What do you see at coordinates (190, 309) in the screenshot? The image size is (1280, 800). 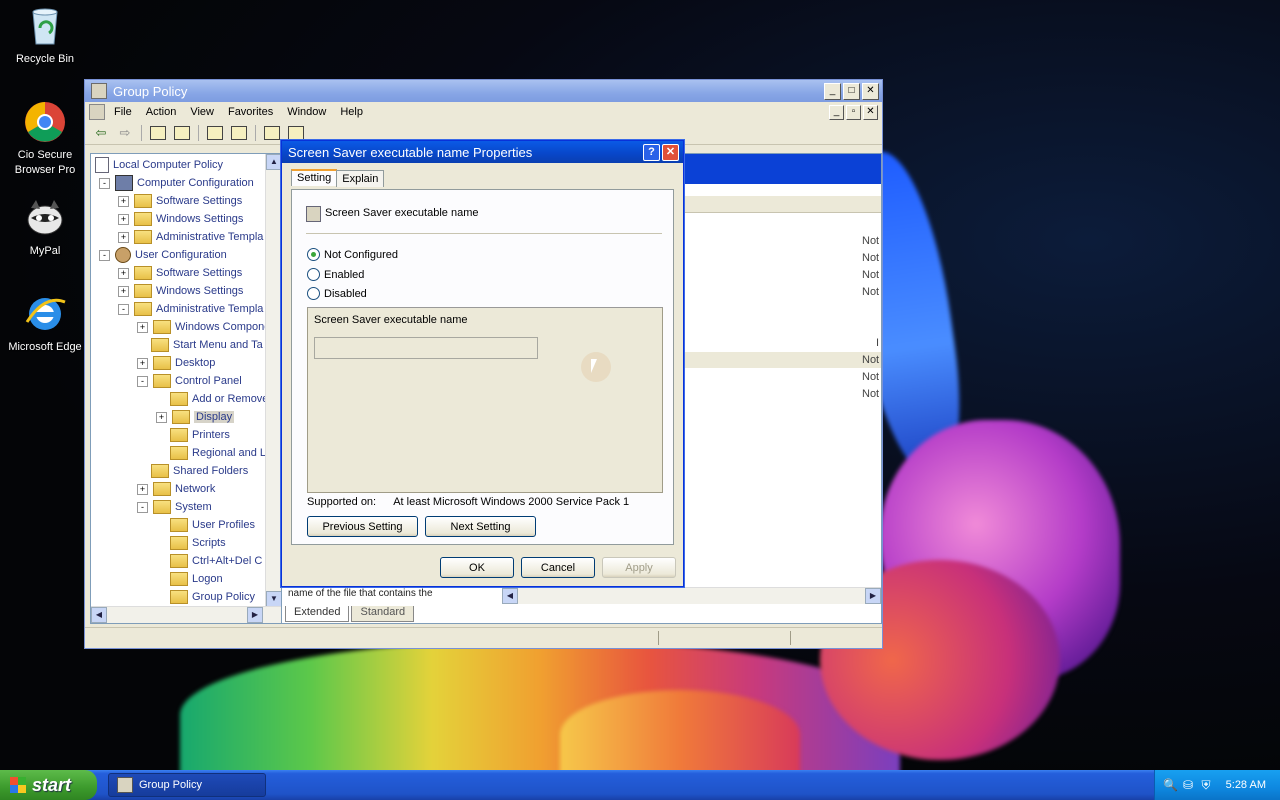 I see `tree-node: - Administrative Templa` at bounding box center [190, 309].